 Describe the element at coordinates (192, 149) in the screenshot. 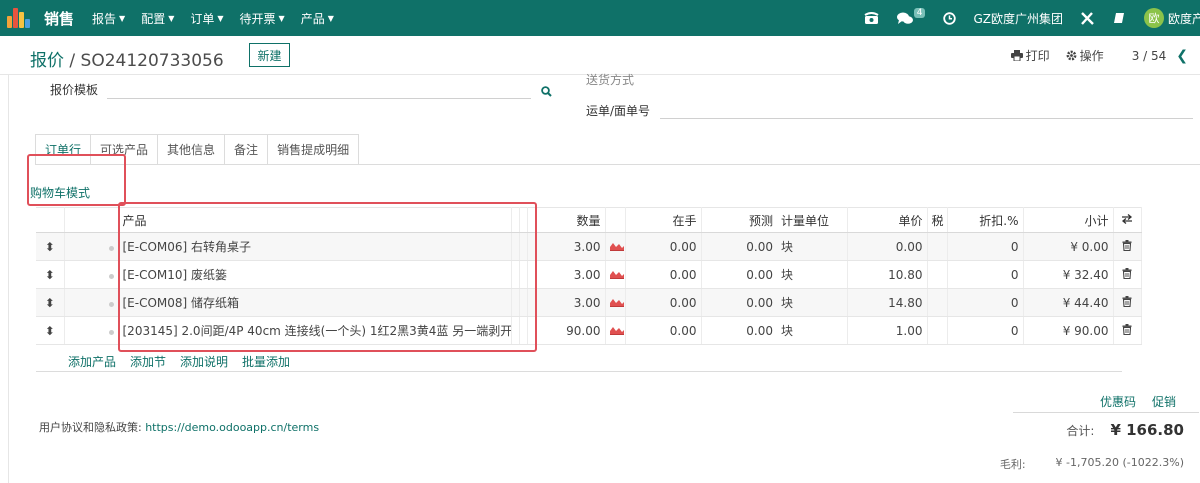

I see `tab-other-info: 其他信息` at that location.